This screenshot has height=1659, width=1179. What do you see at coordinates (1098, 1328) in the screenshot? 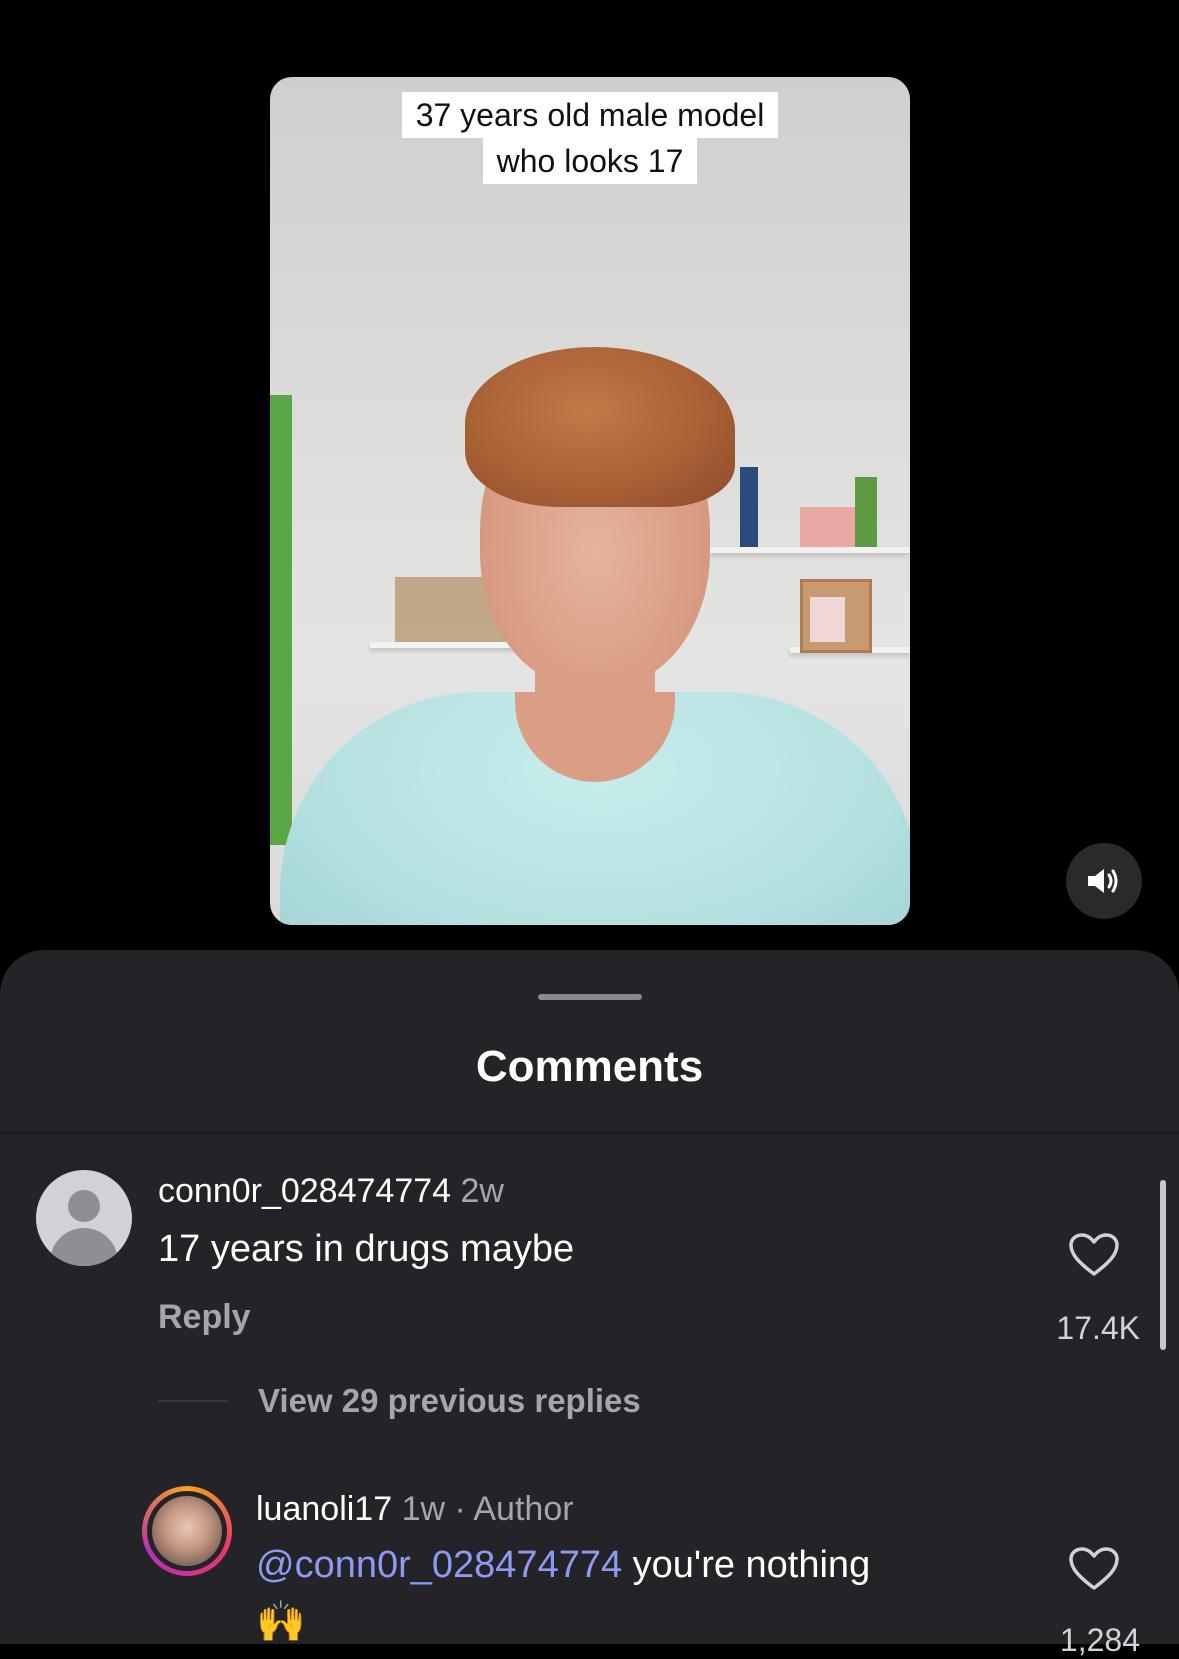
I see `like-count: 17.4K` at bounding box center [1098, 1328].